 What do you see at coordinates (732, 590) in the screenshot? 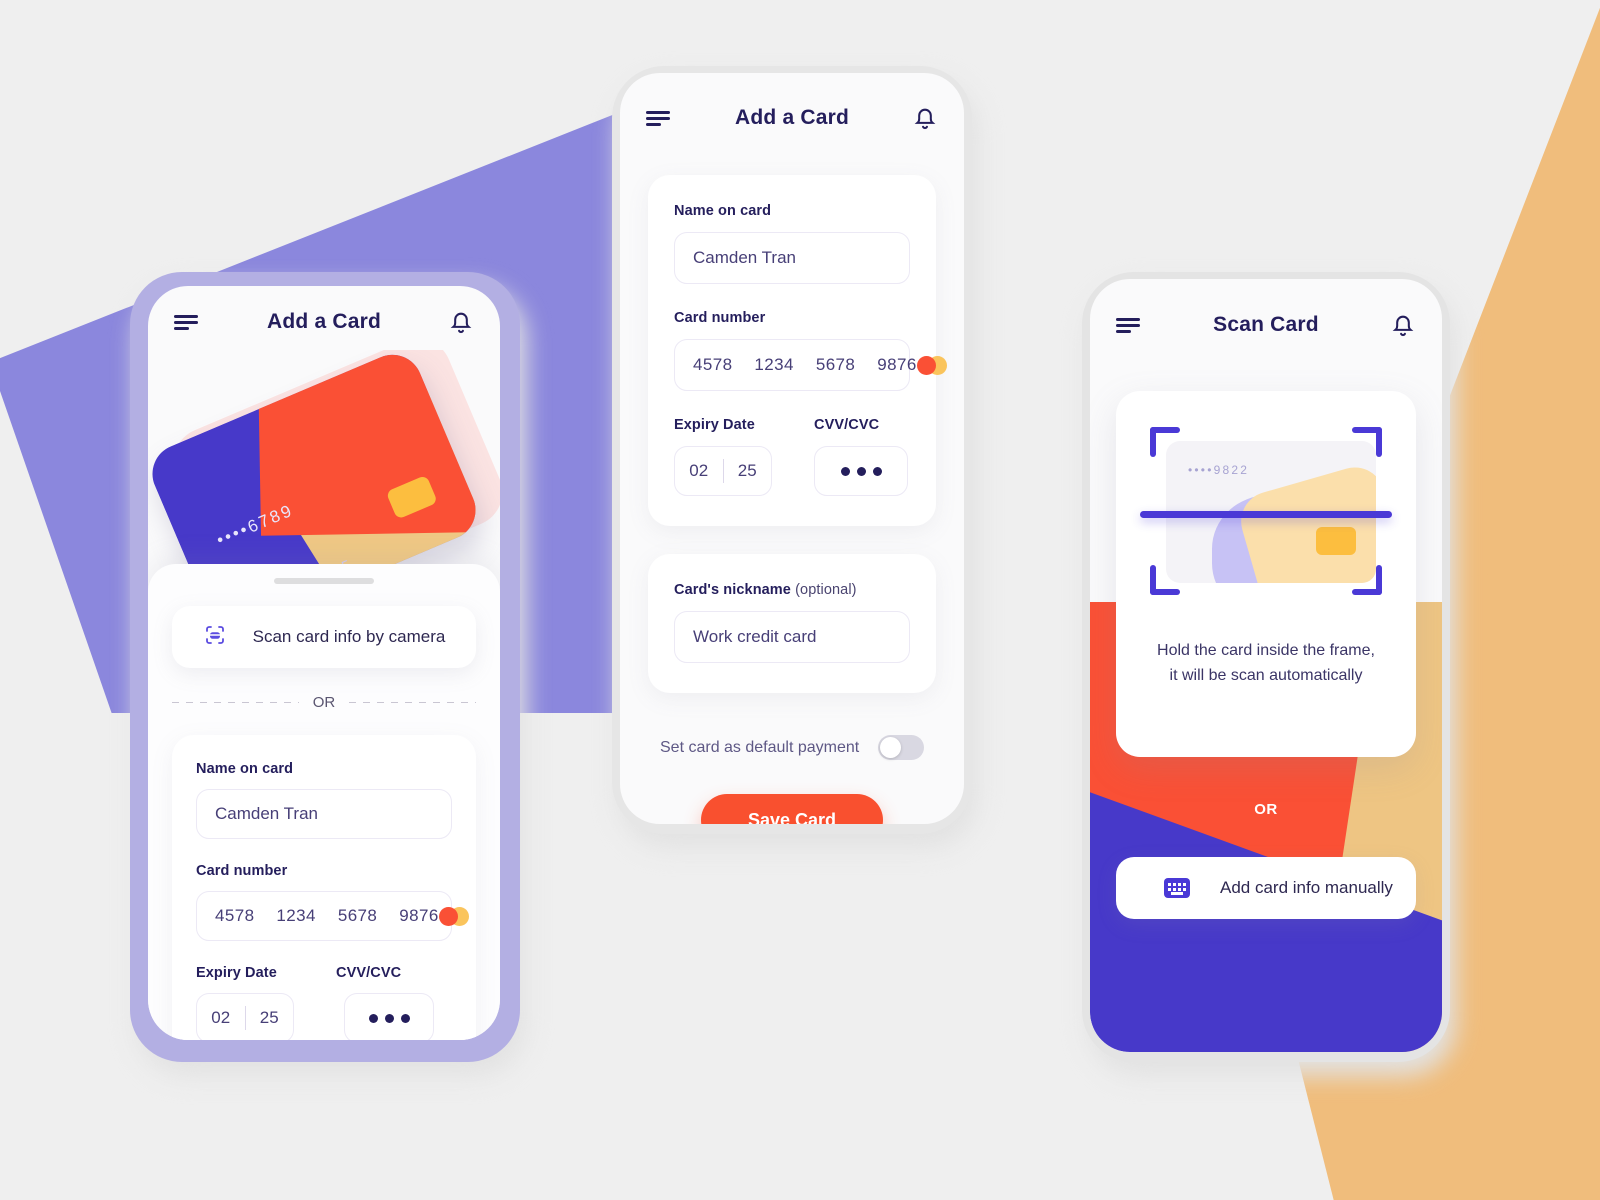
I see `card-nickname-label-text: Card's nickname` at bounding box center [732, 590].